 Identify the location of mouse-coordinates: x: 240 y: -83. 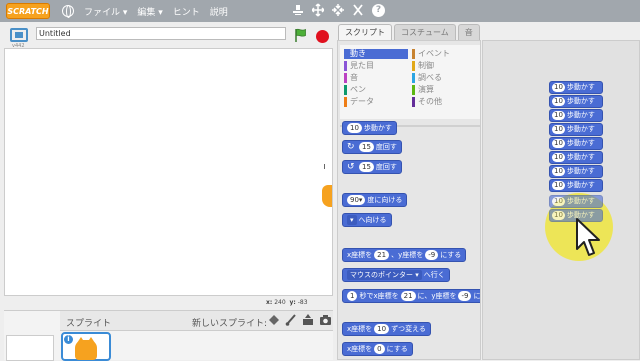
(287, 302).